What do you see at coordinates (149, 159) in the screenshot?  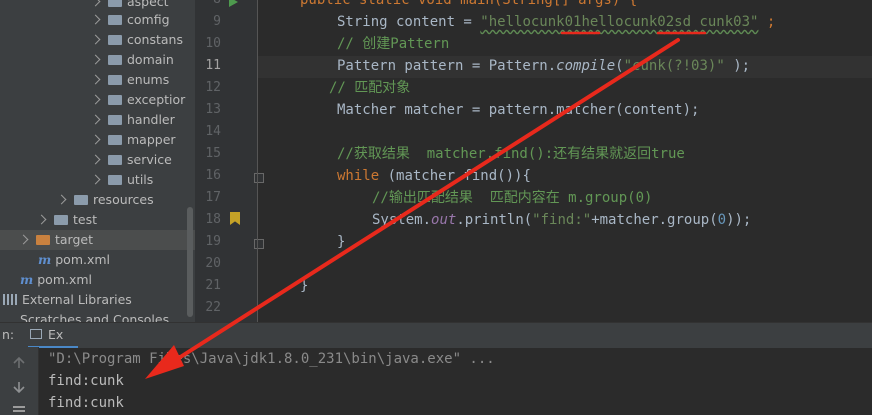 I see `tree-item-label: service` at bounding box center [149, 159].